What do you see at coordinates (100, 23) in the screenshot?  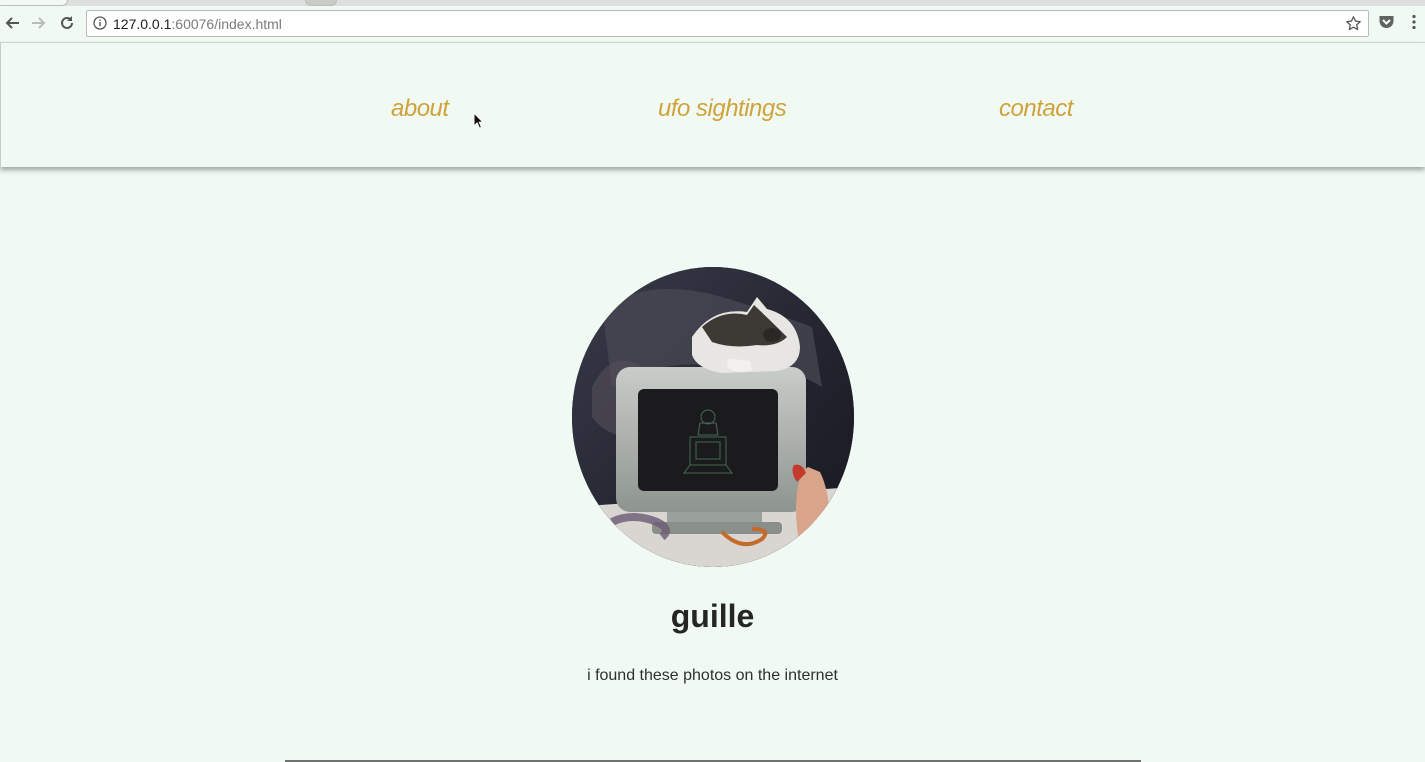 I see `info-icon` at bounding box center [100, 23].